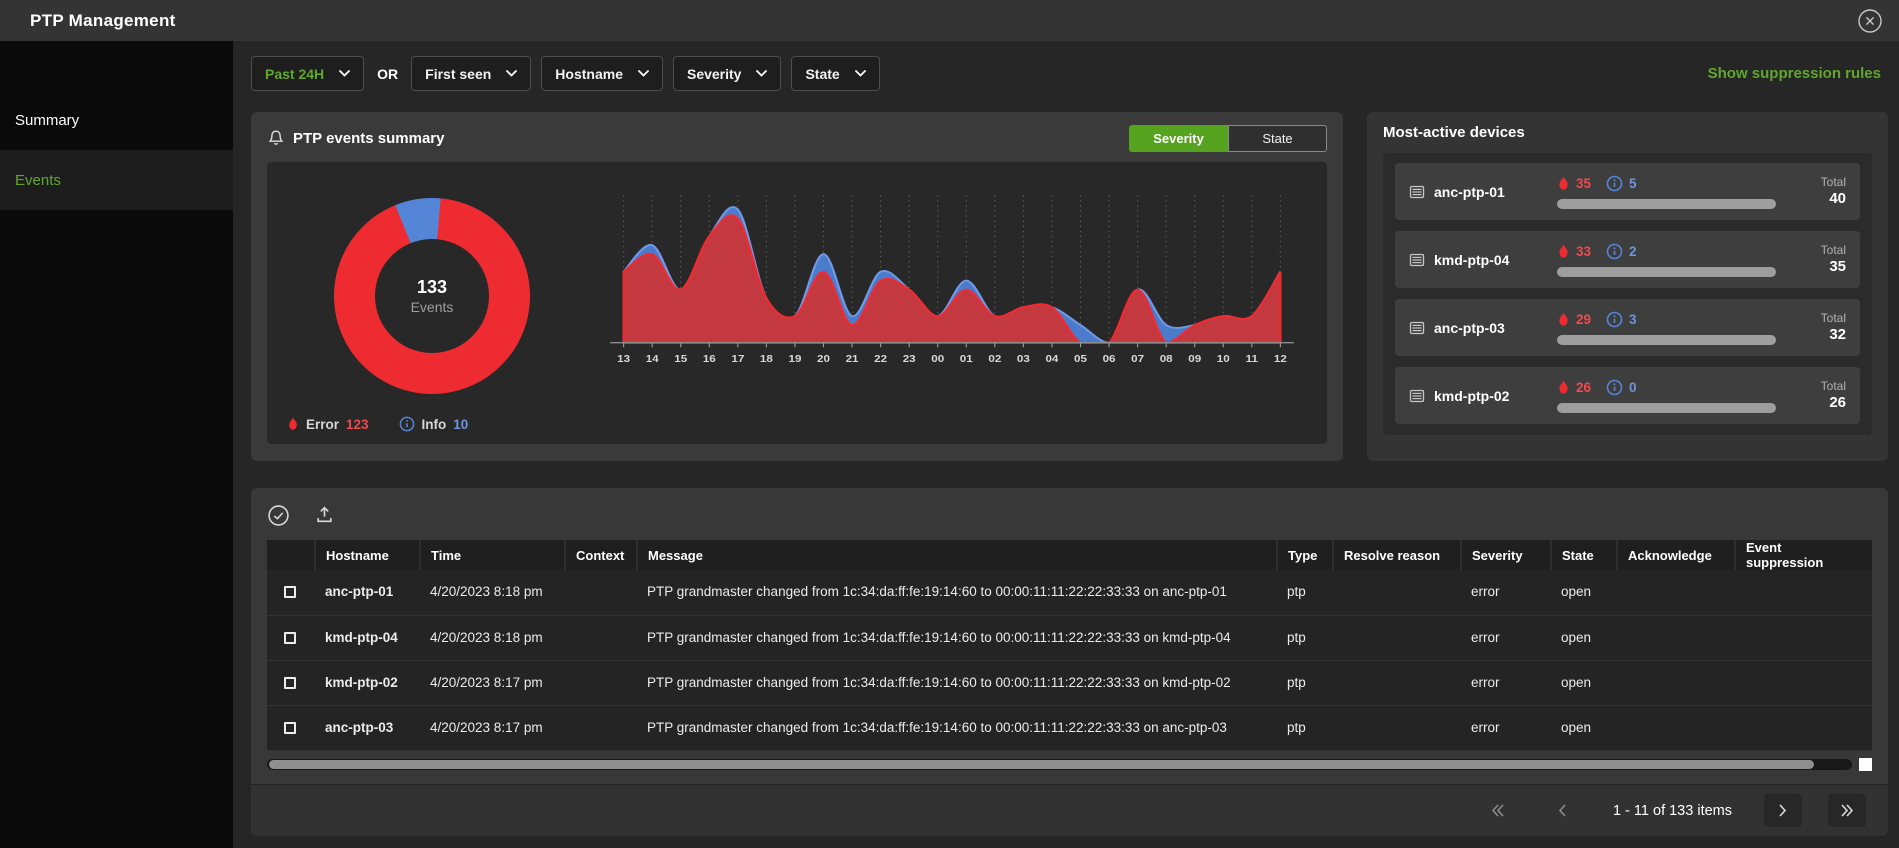 The image size is (1899, 848). Describe the element at coordinates (949, 20) in the screenshot. I see `title-bar: PTP Management` at that location.